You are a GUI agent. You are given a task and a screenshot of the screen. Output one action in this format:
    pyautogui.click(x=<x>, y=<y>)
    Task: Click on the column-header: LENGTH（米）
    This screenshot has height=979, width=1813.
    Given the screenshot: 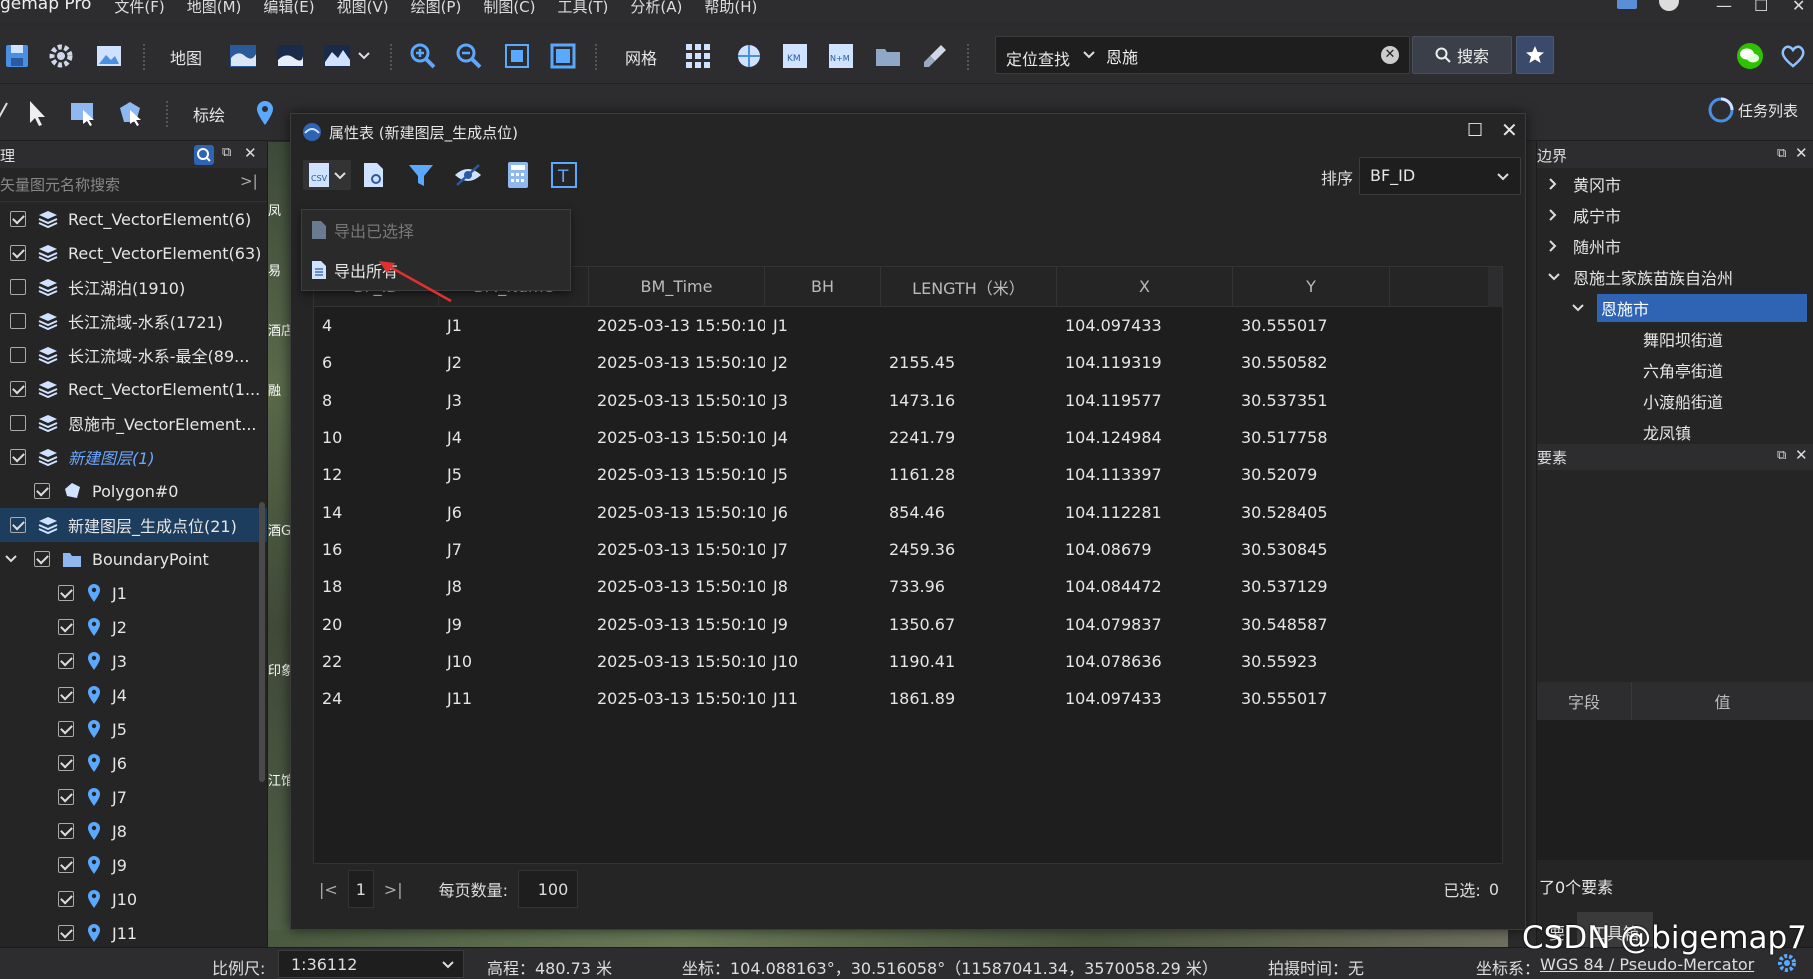 What is the action you would take?
    pyautogui.click(x=969, y=286)
    